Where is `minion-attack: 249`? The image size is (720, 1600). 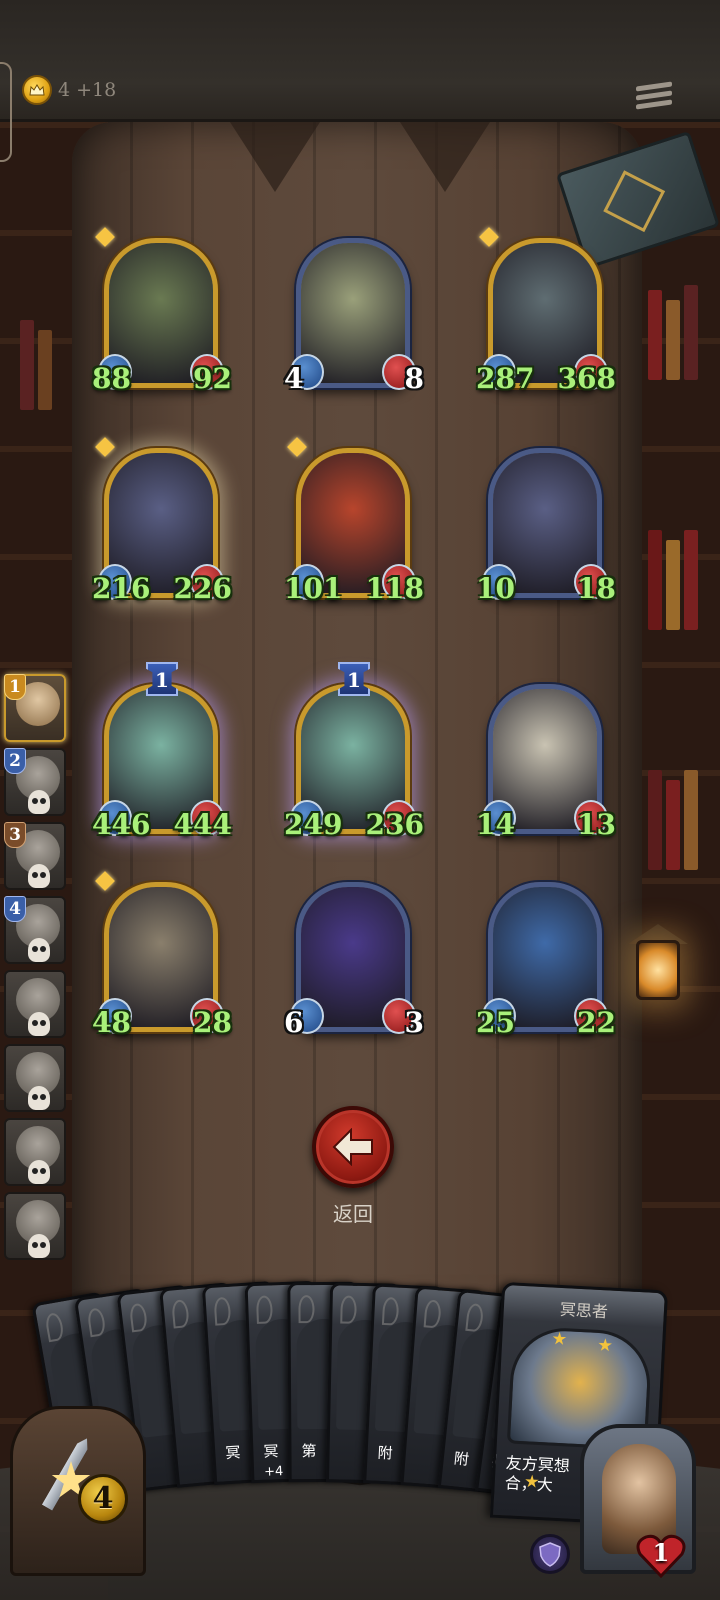 minion-attack: 249 is located at coordinates (313, 824).